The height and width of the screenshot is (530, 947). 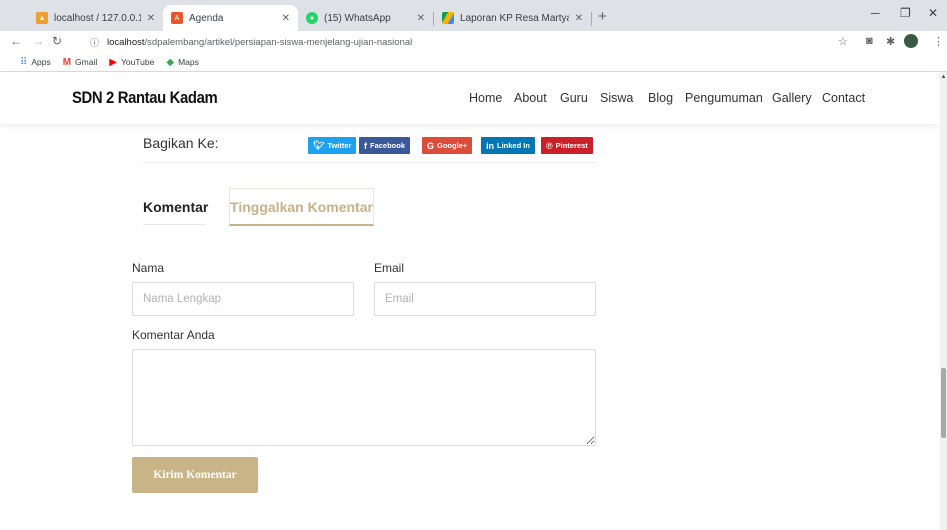 I want to click on window-close-icon: ✕, so click(x=933, y=13).